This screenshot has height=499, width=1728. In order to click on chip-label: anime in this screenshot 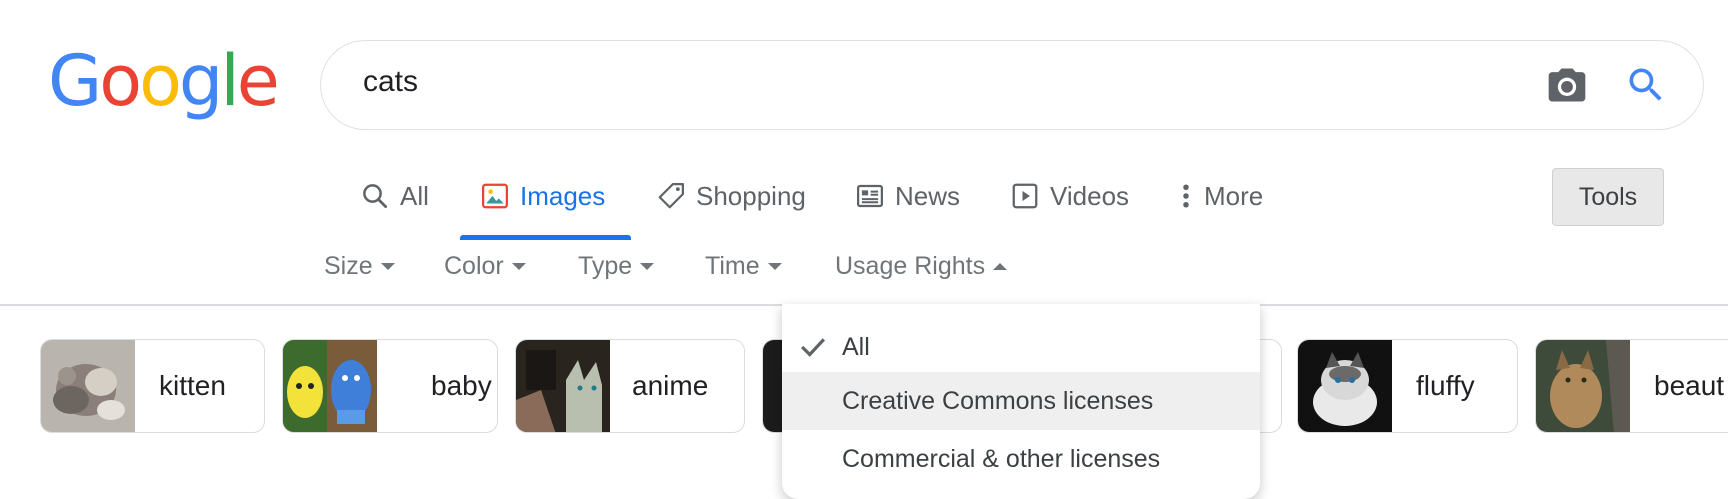, I will do `click(670, 385)`.